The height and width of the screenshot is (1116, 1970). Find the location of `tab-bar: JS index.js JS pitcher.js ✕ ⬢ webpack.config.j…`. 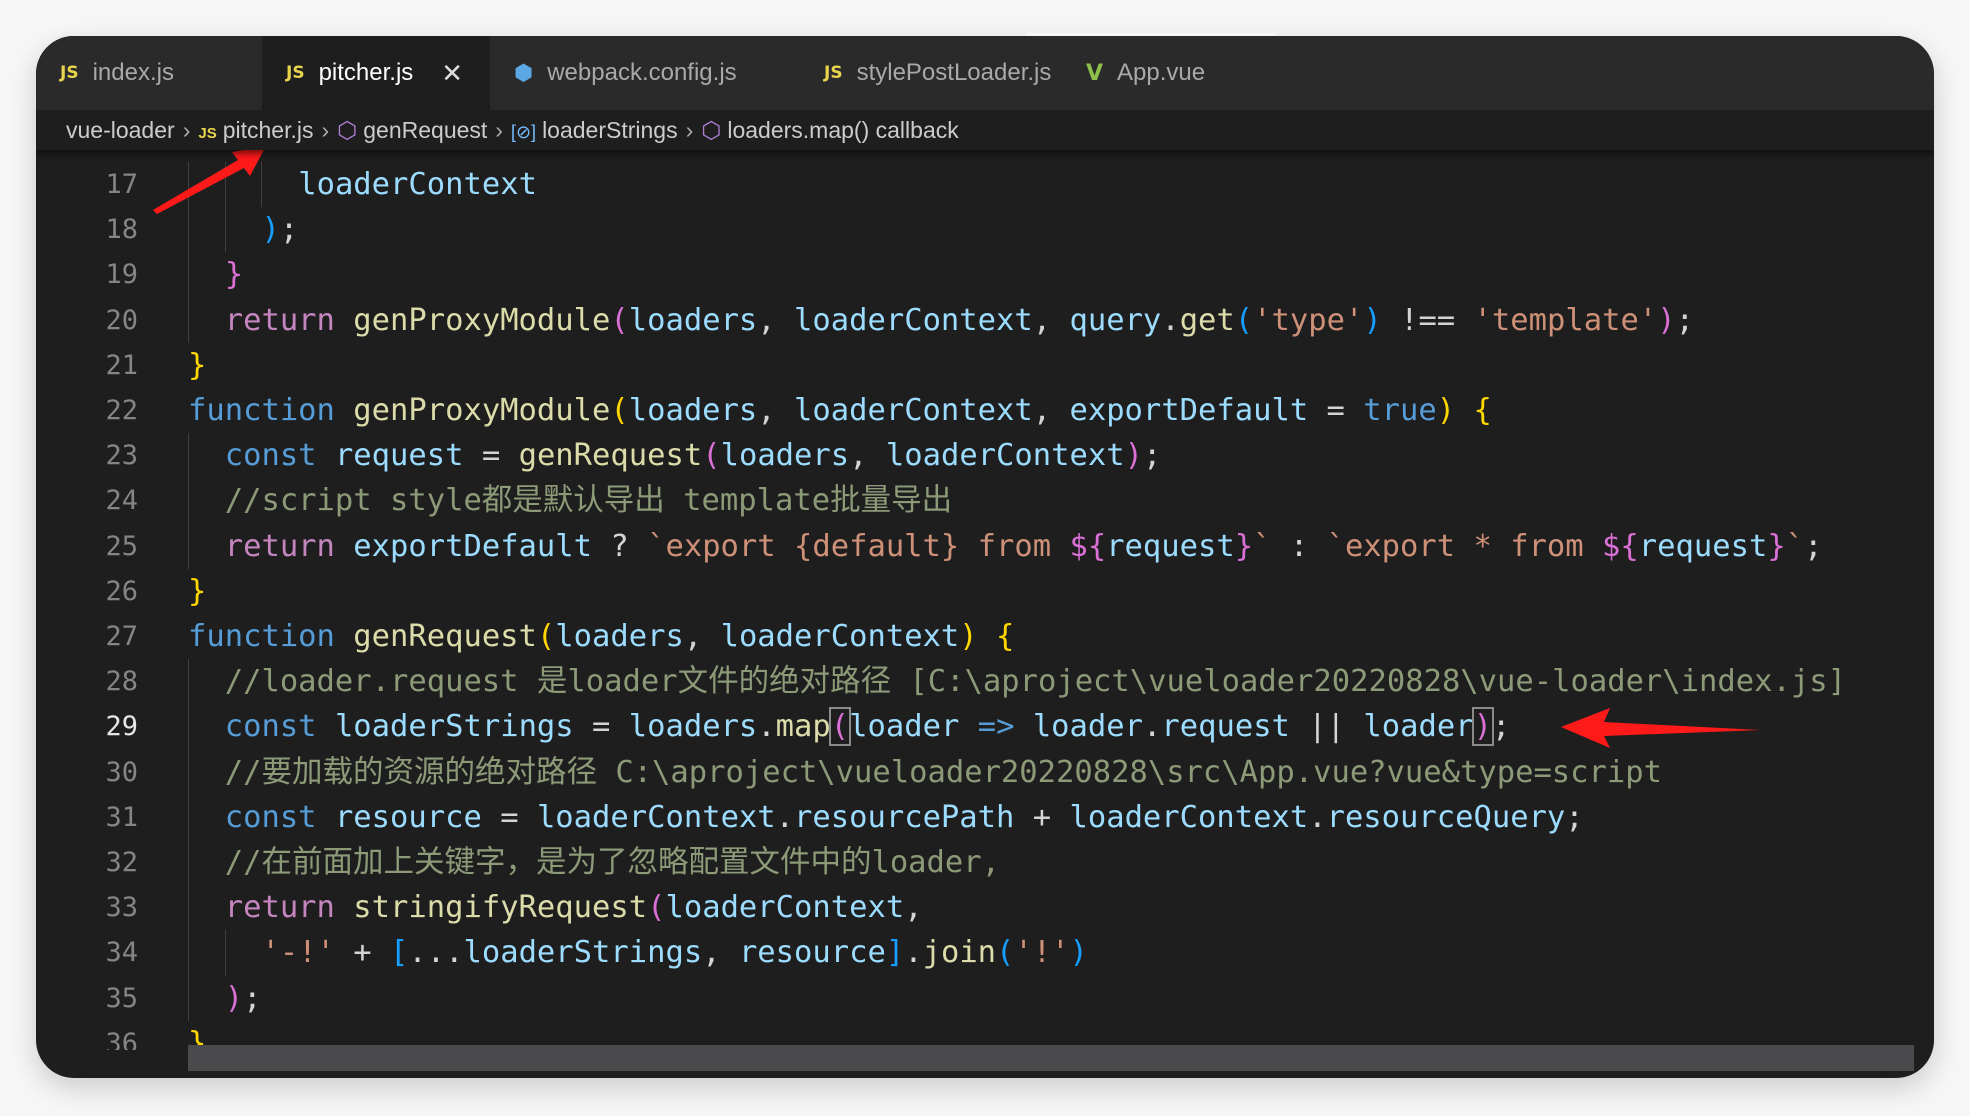

tab-bar: JS index.js JS pitcher.js ✕ ⬢ webpack.config.j… is located at coordinates (985, 73).